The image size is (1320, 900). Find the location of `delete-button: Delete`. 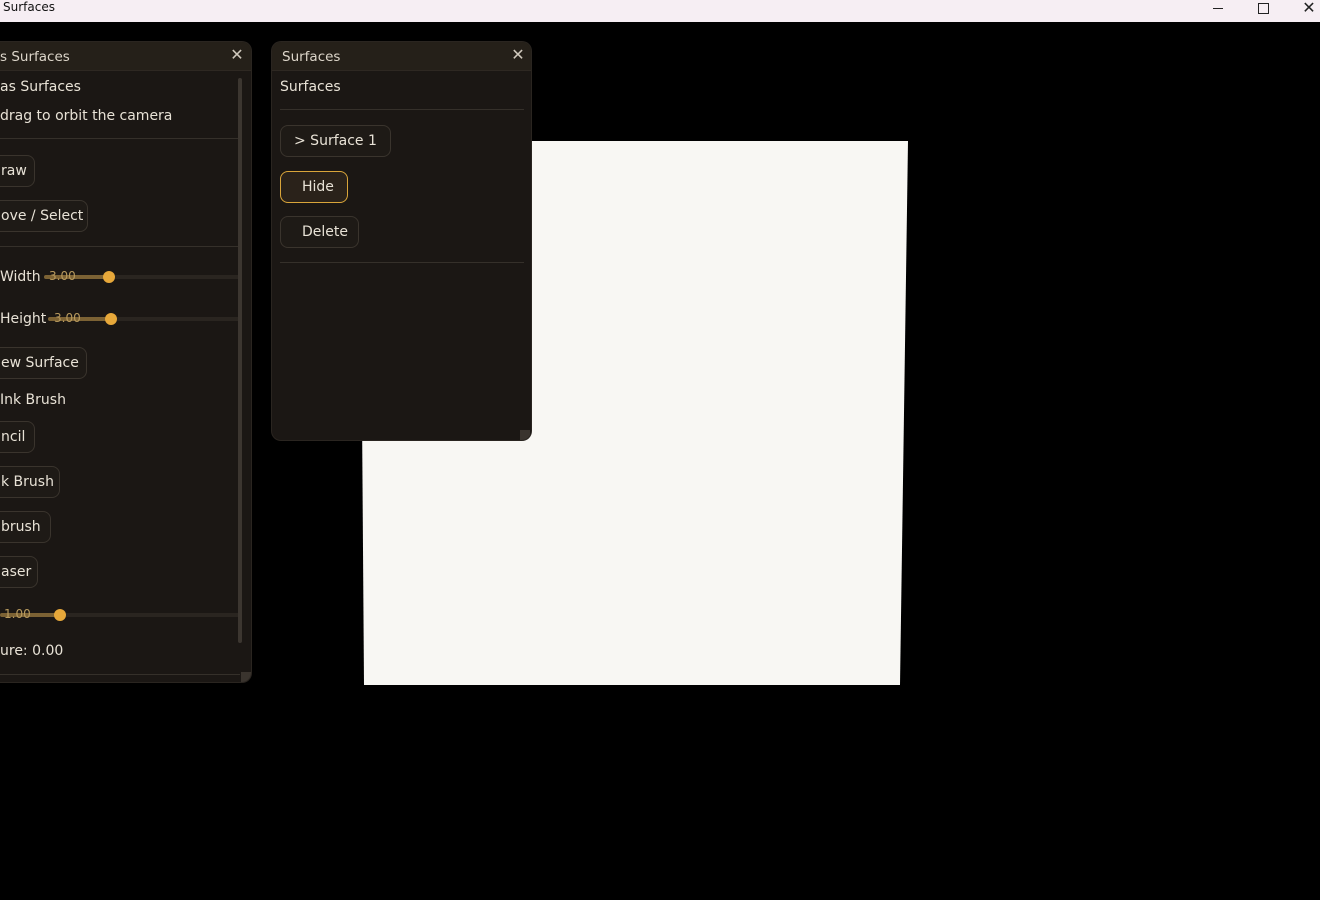

delete-button: Delete is located at coordinates (319, 232).